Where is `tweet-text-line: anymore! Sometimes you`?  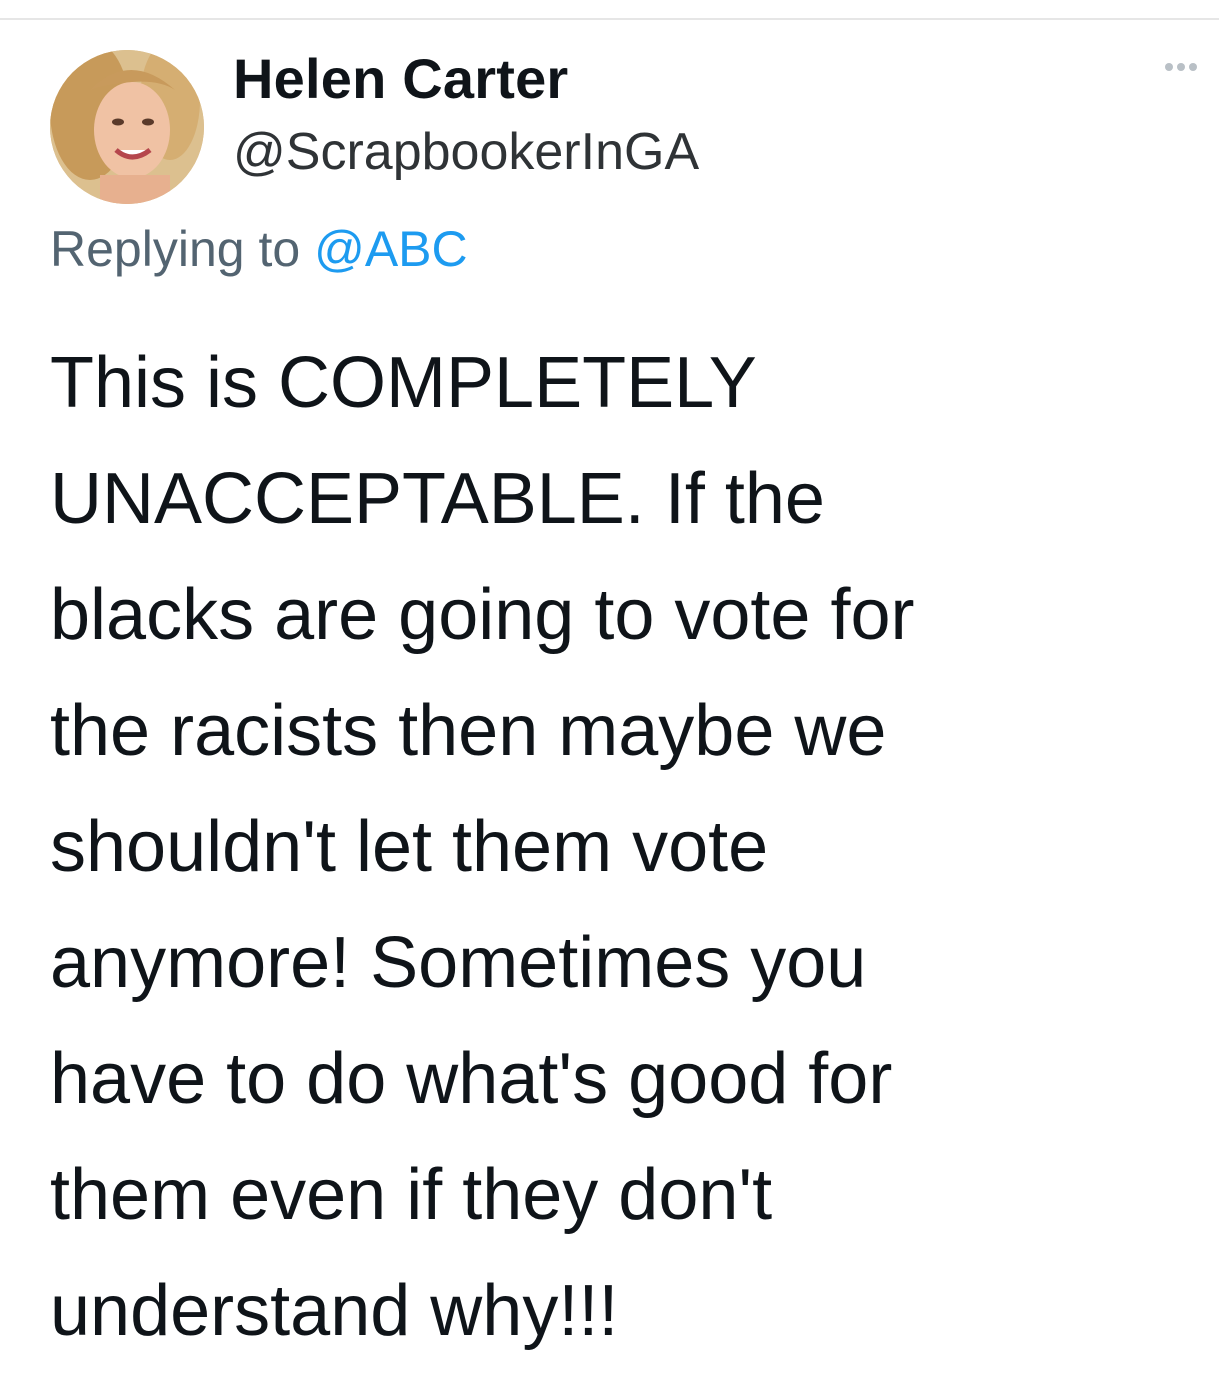 tweet-text-line: anymore! Sometimes you is located at coordinates (458, 963).